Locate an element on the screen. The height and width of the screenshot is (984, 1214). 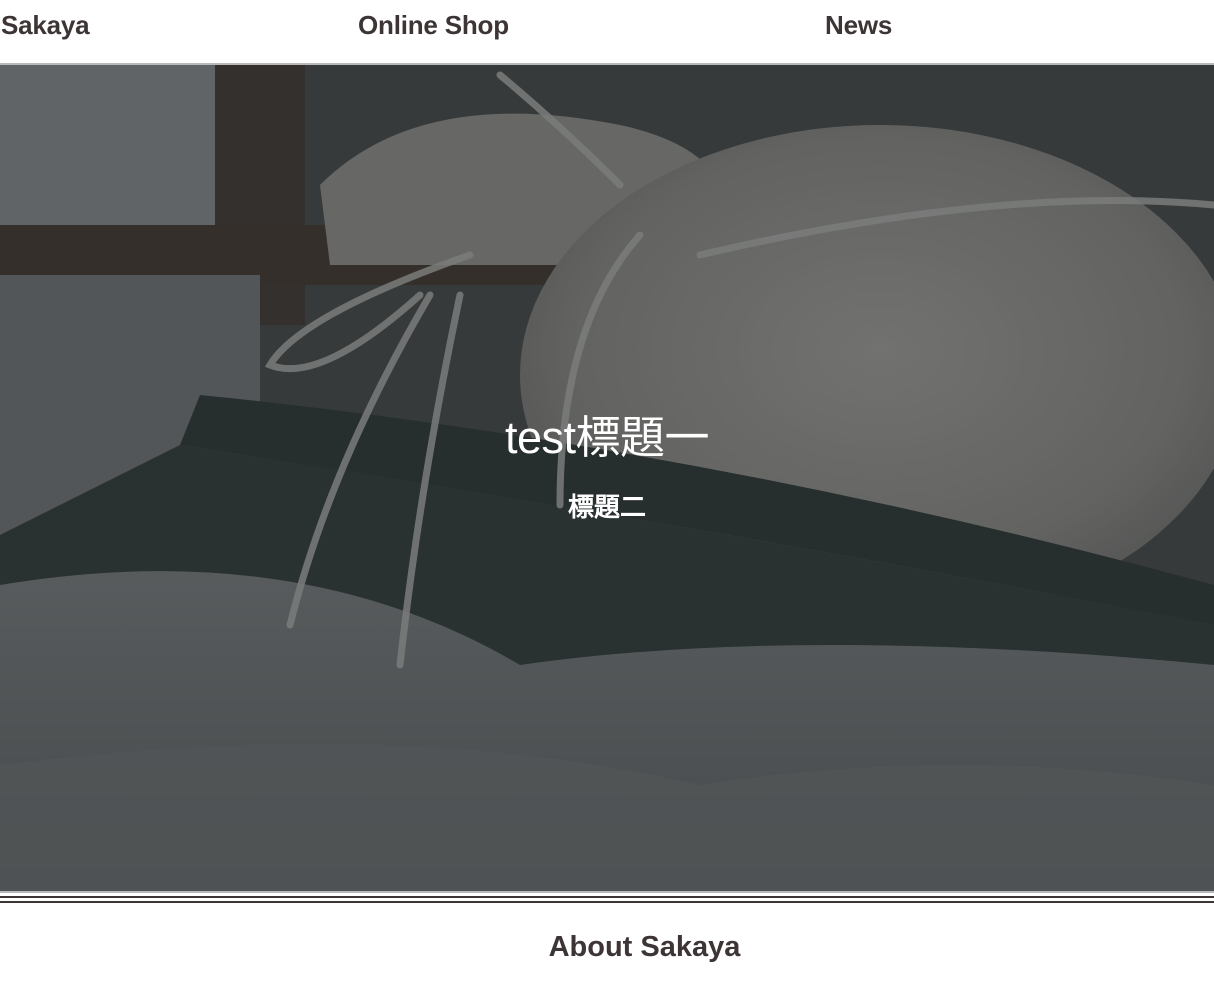
hero-title: test標題一 is located at coordinates (607, 437).